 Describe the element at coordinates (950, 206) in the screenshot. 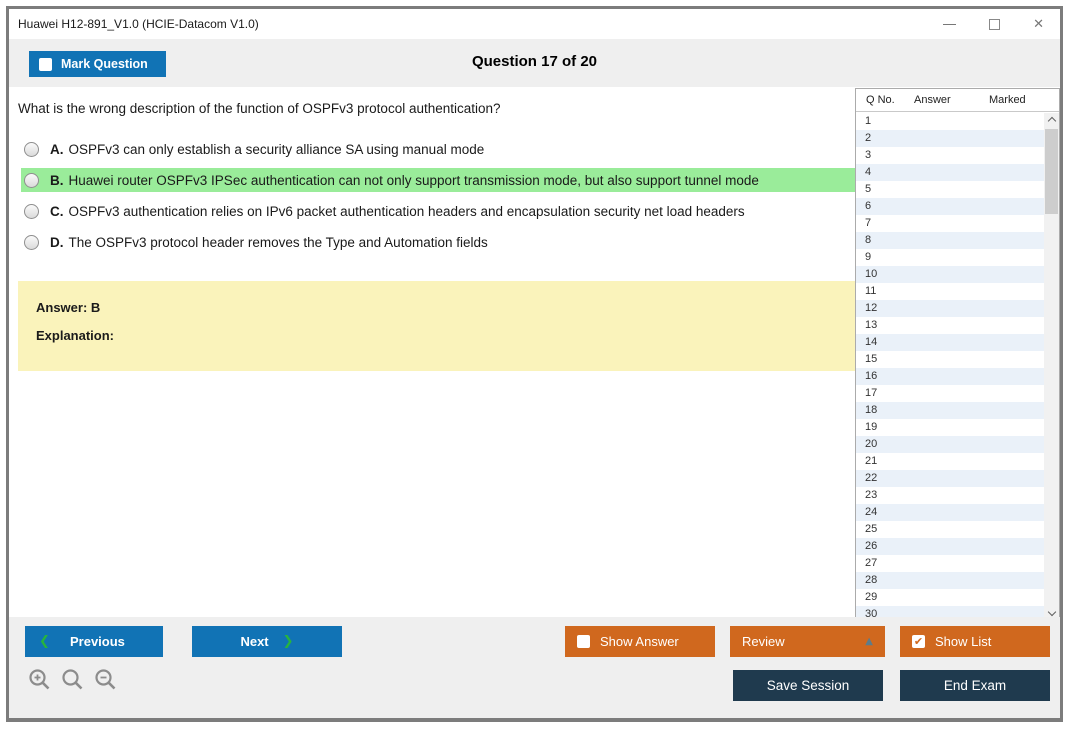

I see `question-list-row: 6` at that location.